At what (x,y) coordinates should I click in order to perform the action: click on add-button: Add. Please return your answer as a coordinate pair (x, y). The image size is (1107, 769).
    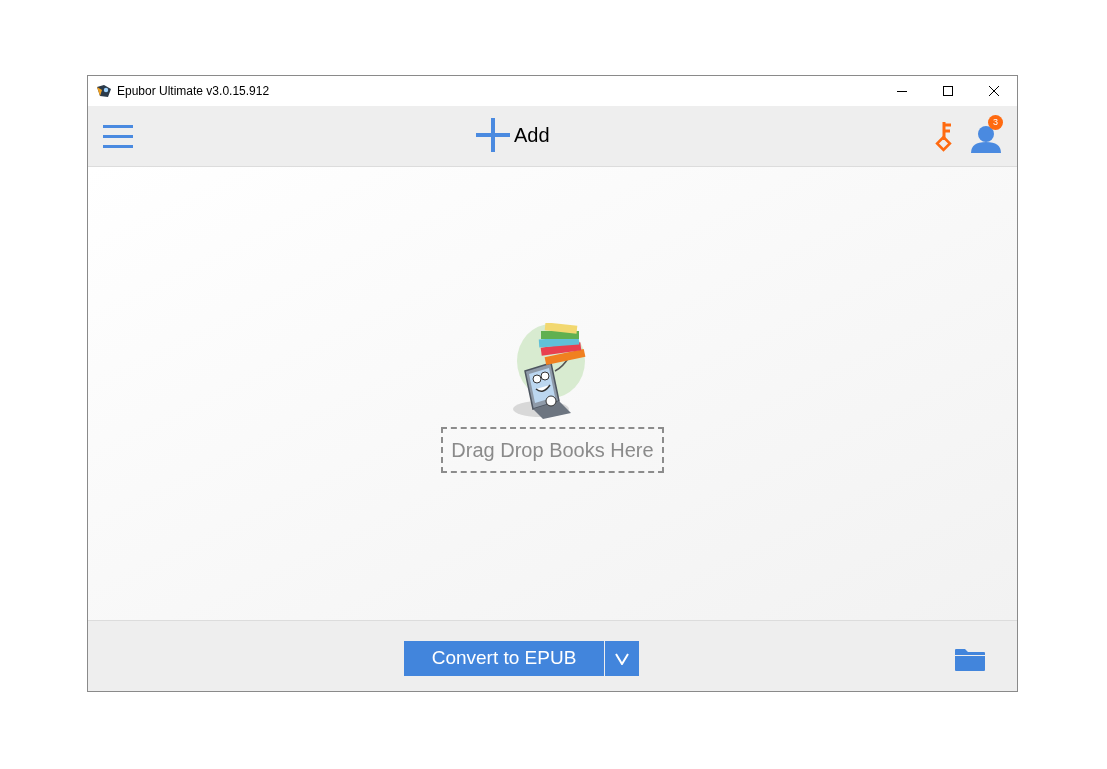
    Looking at the image, I should click on (513, 135).